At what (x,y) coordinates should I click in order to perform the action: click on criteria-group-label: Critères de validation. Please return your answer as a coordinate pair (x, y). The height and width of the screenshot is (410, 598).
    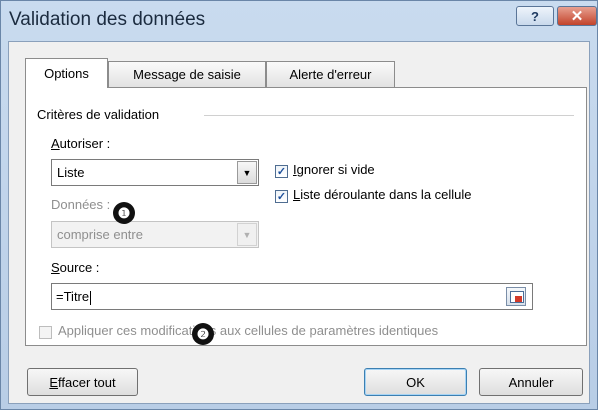
    Looking at the image, I should click on (98, 114).